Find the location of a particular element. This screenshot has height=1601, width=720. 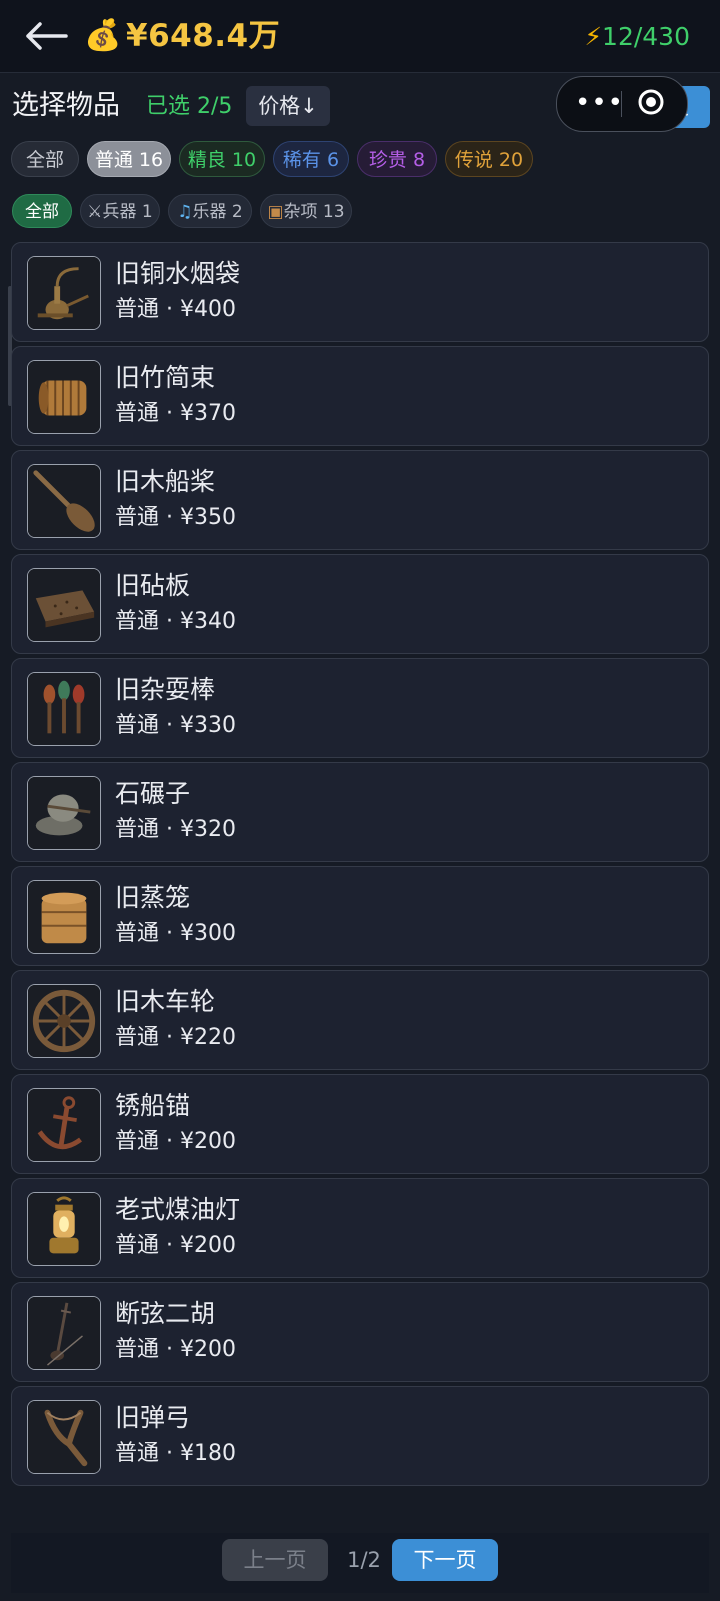

page-title: 选择物品 is located at coordinates (66, 105).